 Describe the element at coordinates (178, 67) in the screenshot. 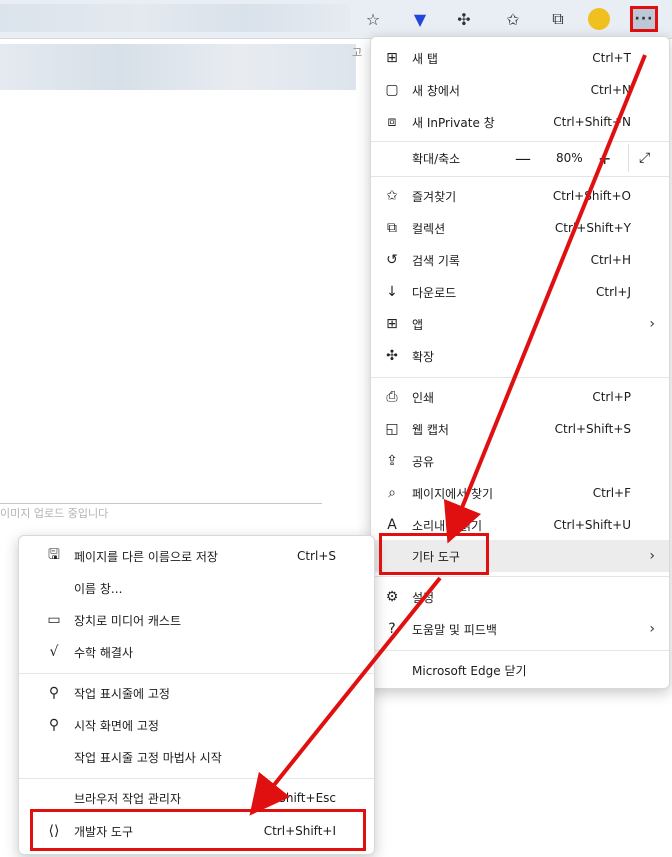

I see `page-content-blurred` at that location.